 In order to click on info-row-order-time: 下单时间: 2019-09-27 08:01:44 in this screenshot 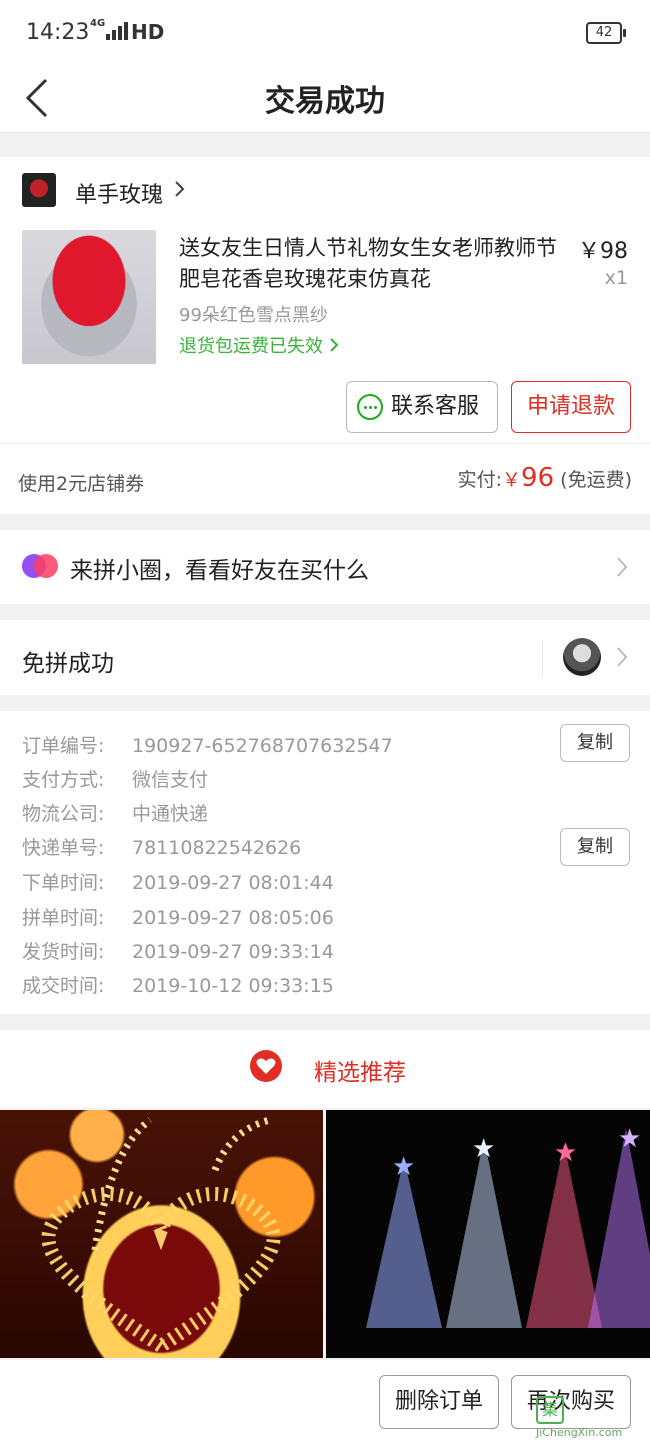, I will do `click(178, 881)`.